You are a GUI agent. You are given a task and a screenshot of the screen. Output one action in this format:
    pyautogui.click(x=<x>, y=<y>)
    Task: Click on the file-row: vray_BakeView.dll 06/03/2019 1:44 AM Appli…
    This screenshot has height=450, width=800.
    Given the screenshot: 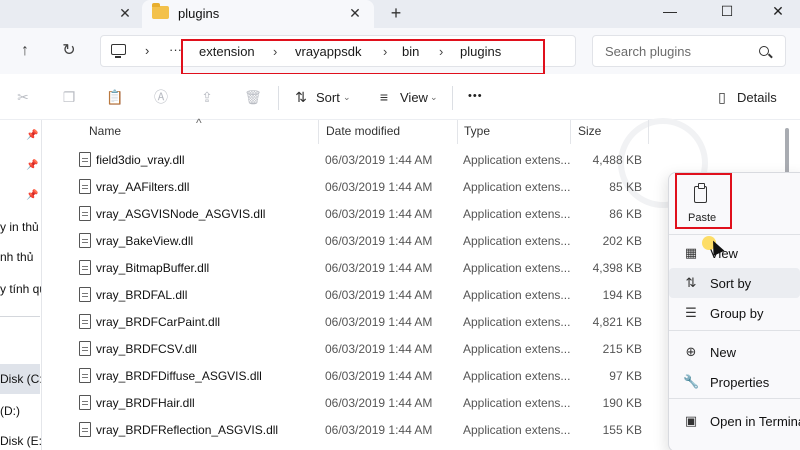 What is the action you would take?
    pyautogui.click(x=360, y=241)
    